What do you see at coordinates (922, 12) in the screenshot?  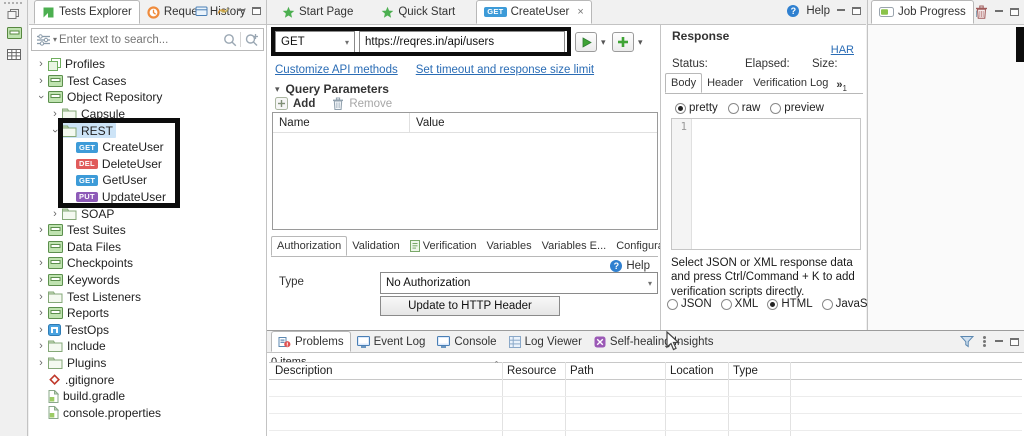 I see `tab-job-progress: Job Progress` at bounding box center [922, 12].